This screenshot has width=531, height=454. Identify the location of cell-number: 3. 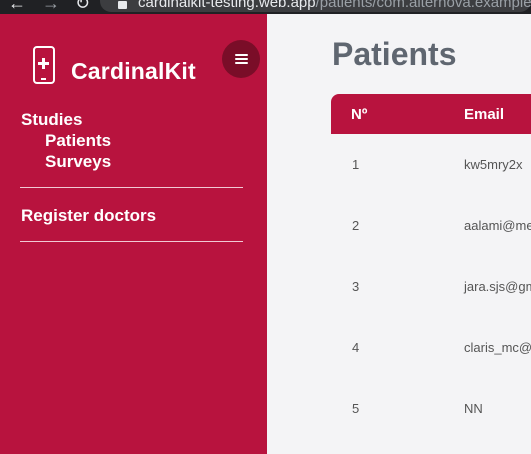
(356, 286).